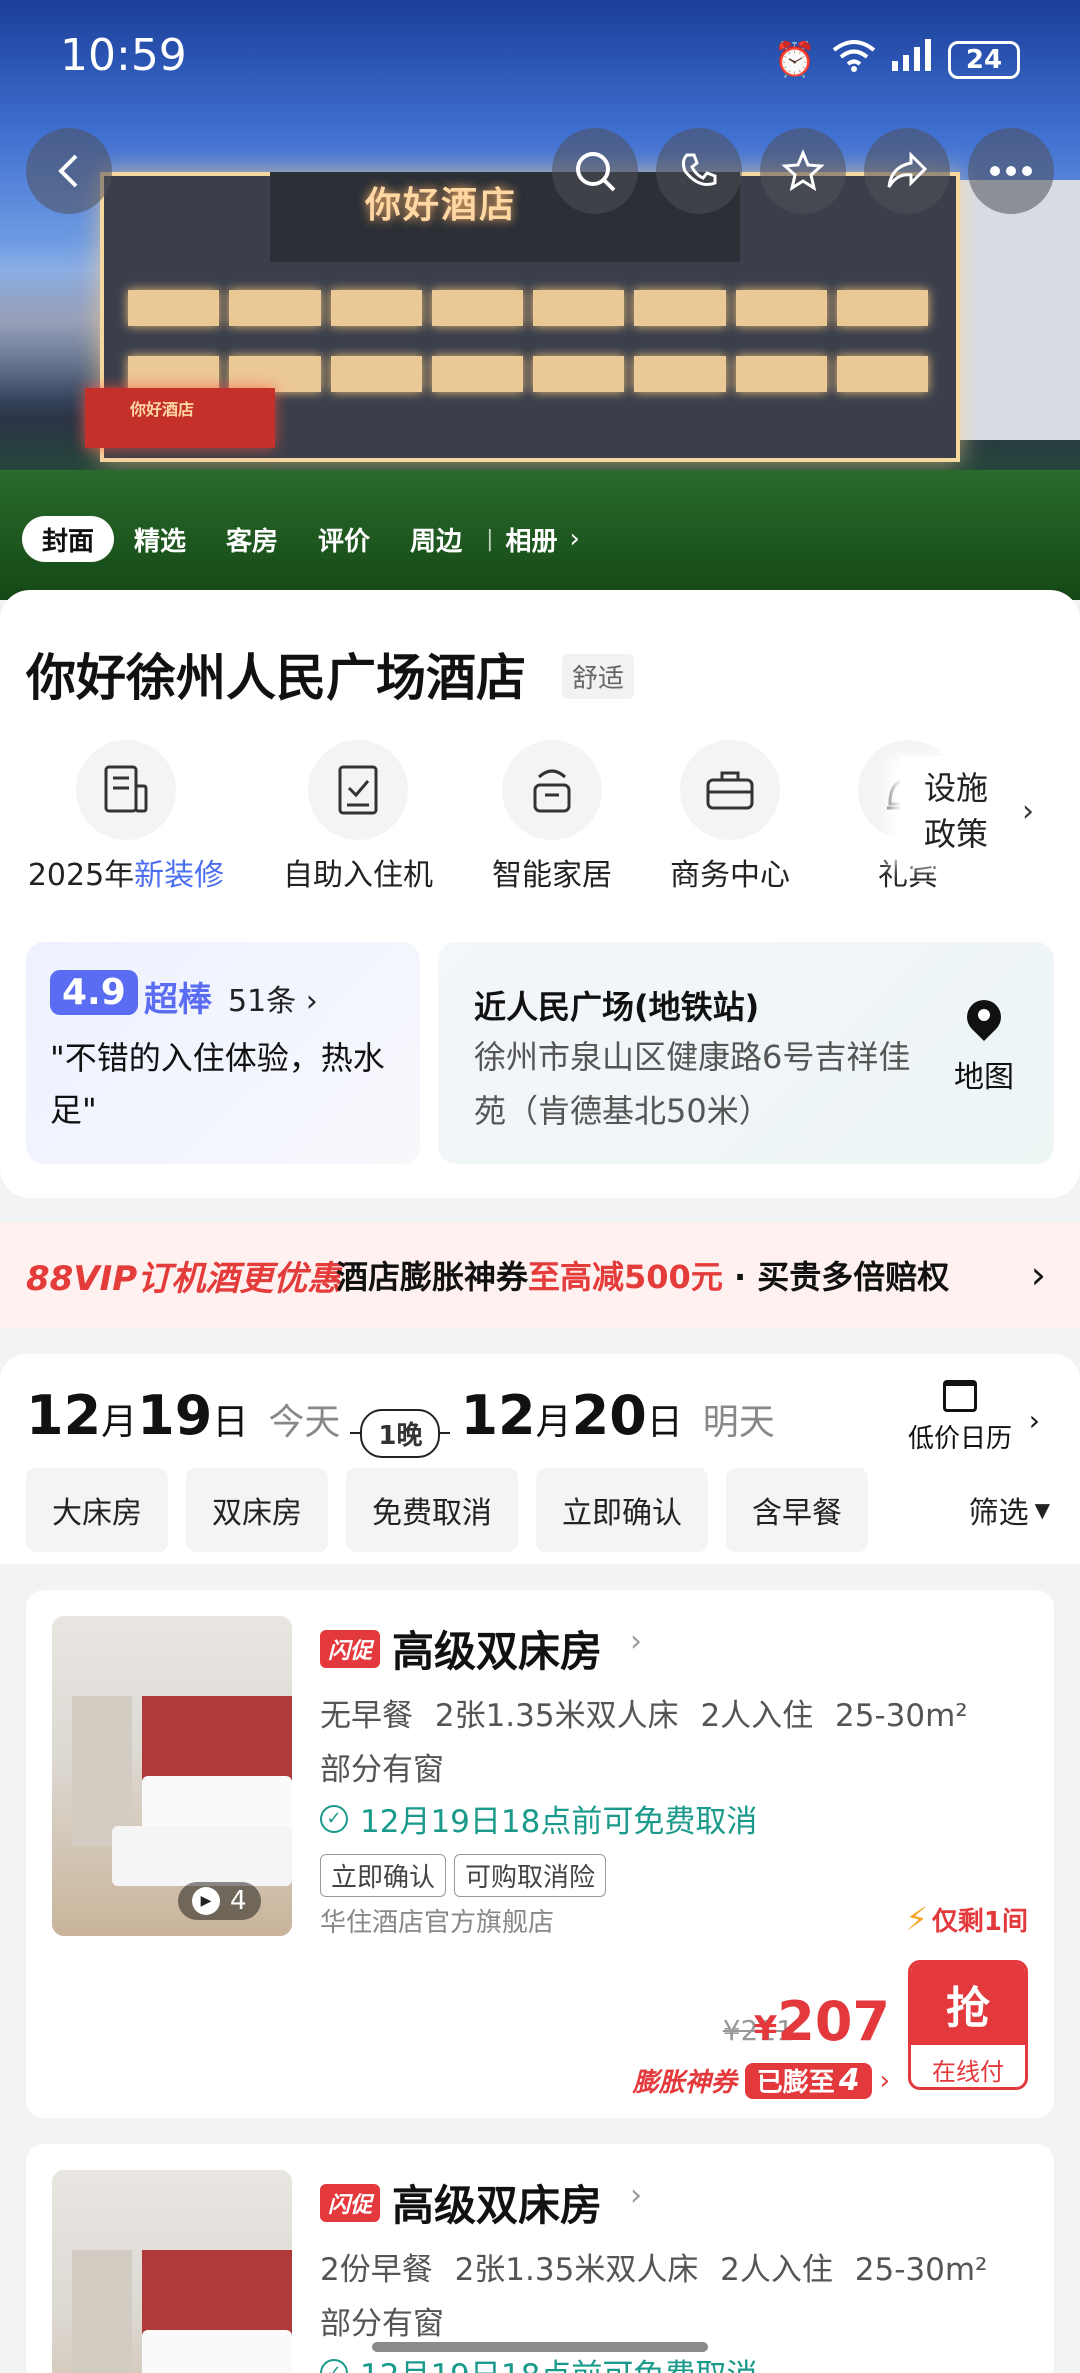 The image size is (1080, 2373). I want to click on more-dots-icon, so click(1011, 171).